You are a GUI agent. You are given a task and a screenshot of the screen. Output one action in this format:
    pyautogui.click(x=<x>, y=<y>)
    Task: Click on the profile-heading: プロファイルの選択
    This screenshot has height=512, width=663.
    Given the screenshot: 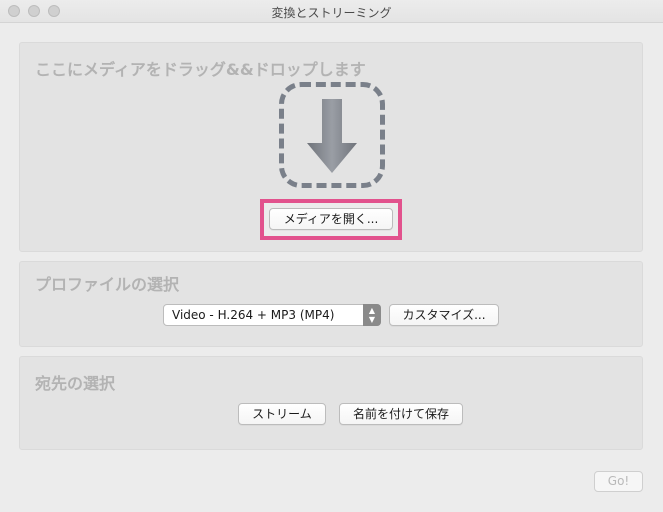 What is the action you would take?
    pyautogui.click(x=107, y=284)
    